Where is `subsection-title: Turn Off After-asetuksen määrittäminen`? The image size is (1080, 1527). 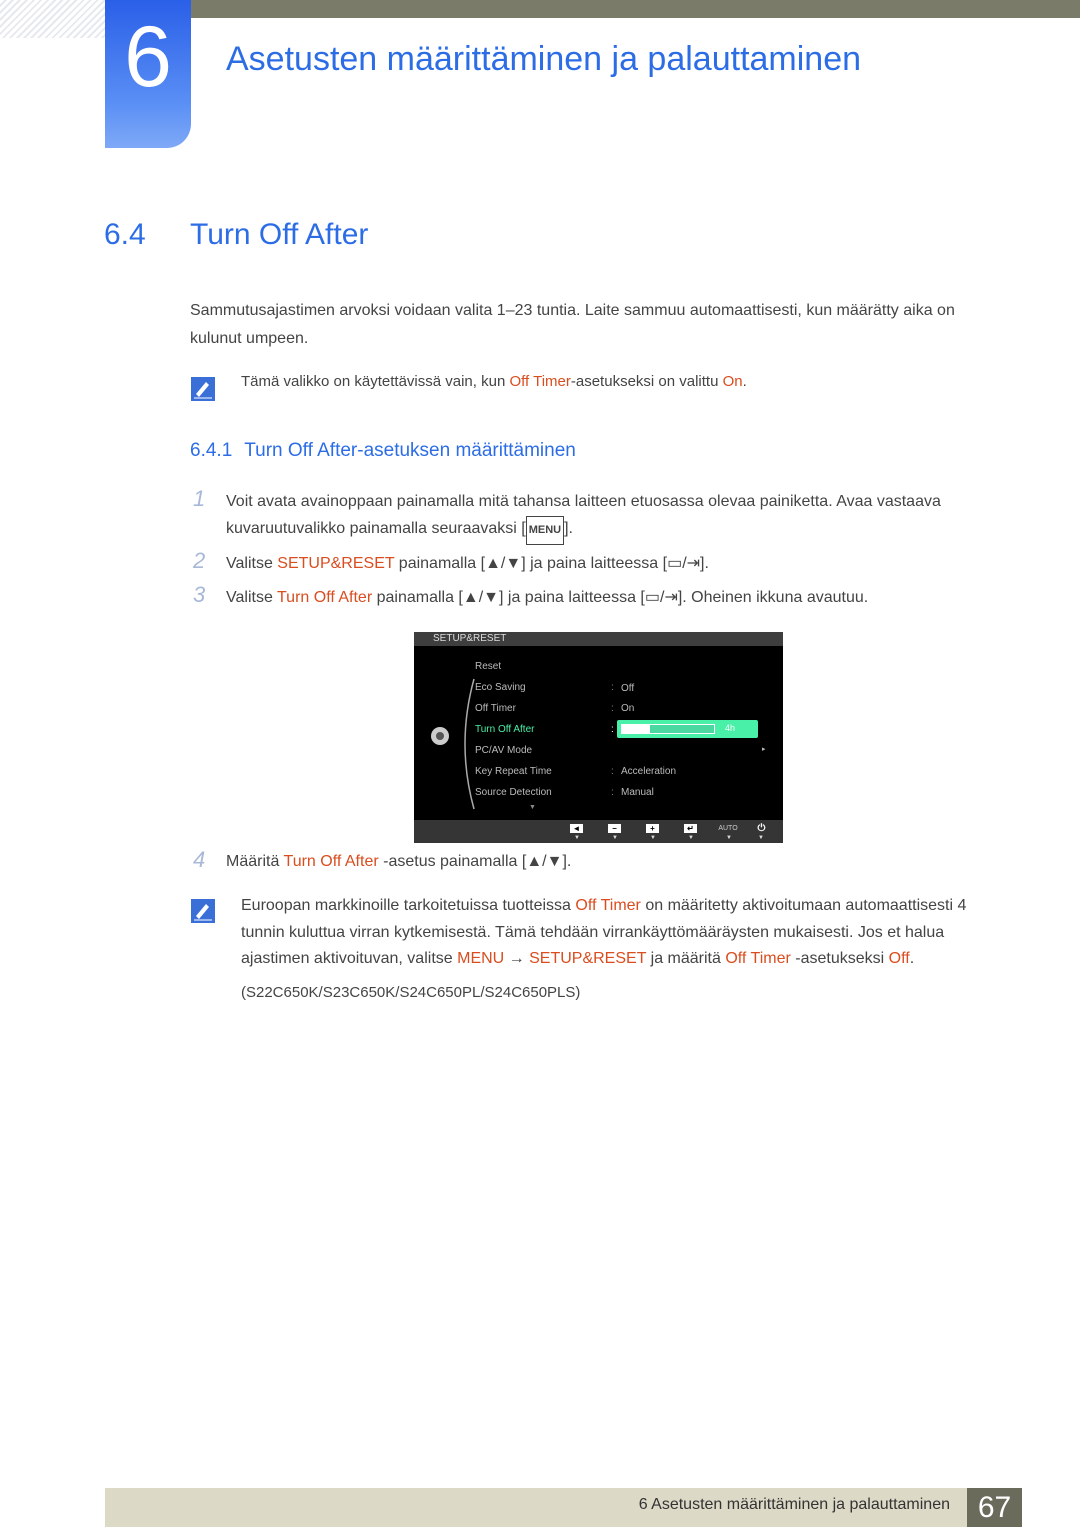 subsection-title: Turn Off After-asetuksen määrittäminen is located at coordinates (410, 450).